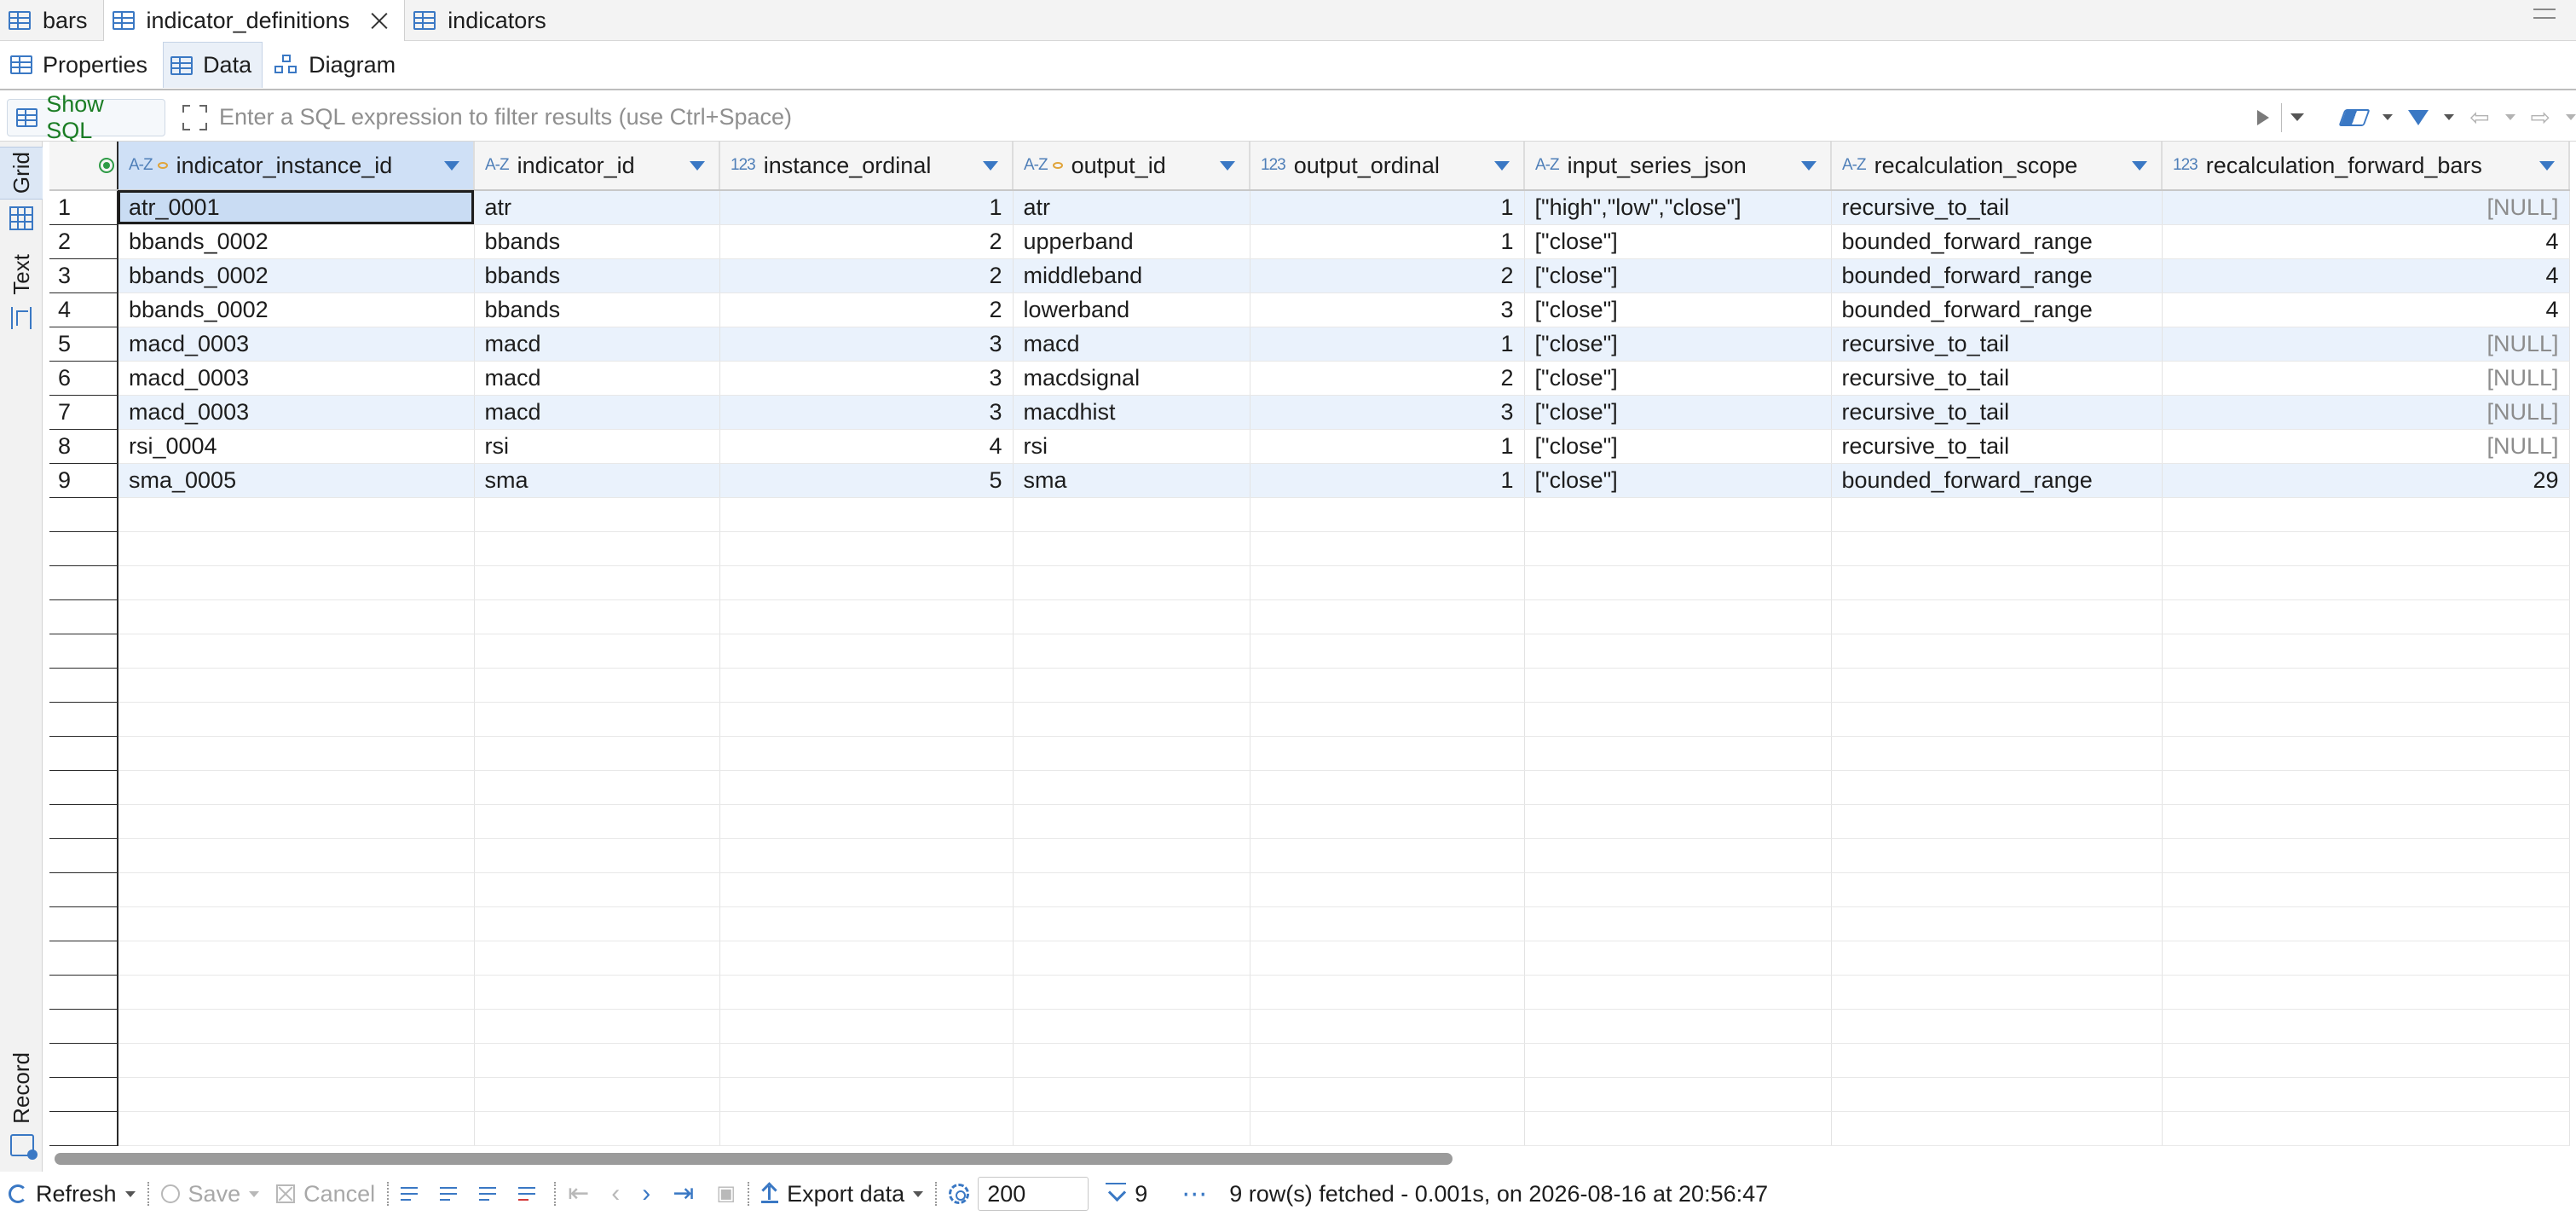 The height and width of the screenshot is (1216, 2576). I want to click on side-tab-text: Text, so click(21, 274).